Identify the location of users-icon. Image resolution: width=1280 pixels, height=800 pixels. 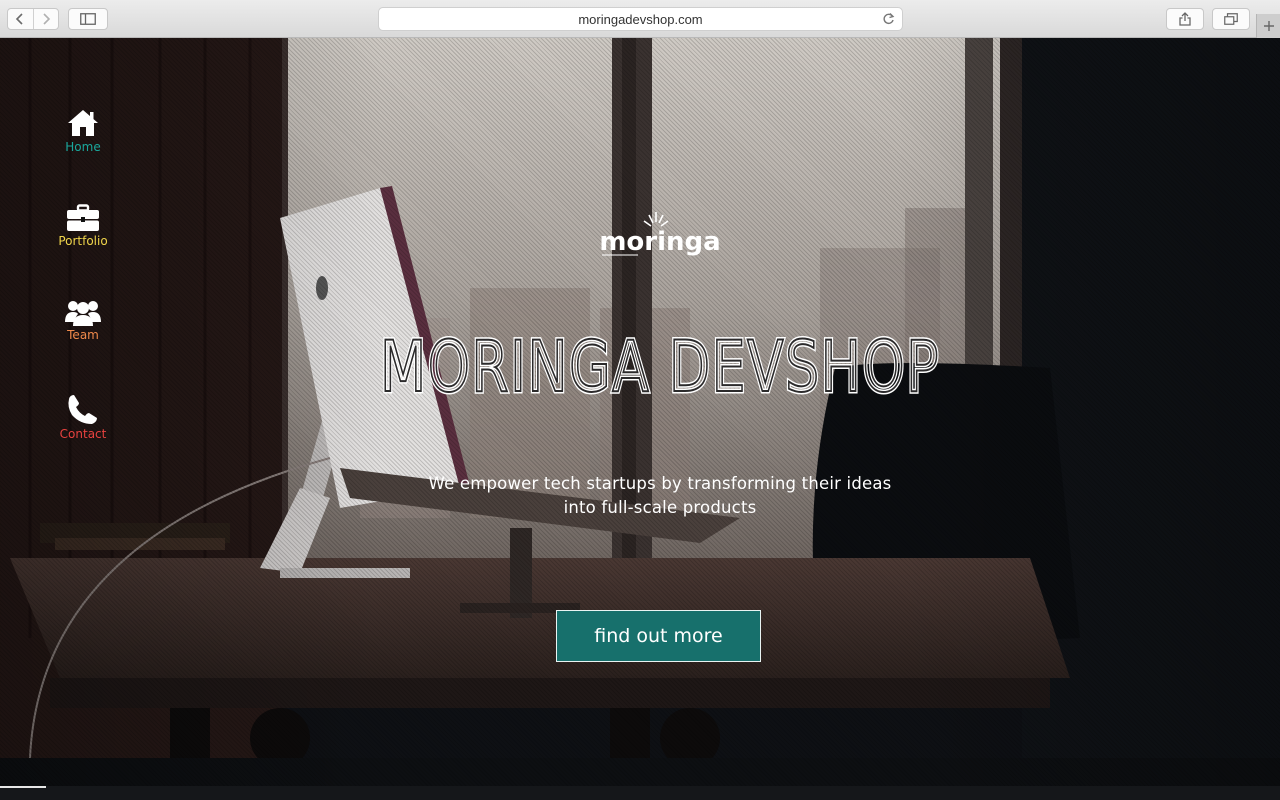
(83, 313).